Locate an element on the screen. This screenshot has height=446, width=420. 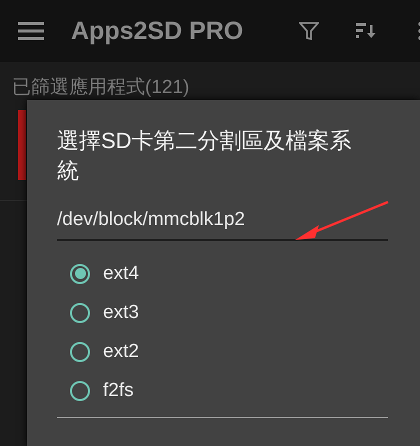
radio-option: f2fs is located at coordinates (95, 390).